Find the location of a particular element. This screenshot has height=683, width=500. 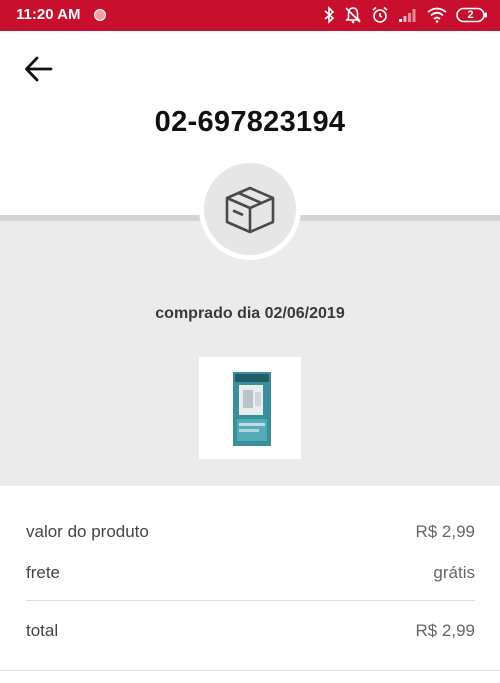

back-button is located at coordinates (39, 69).